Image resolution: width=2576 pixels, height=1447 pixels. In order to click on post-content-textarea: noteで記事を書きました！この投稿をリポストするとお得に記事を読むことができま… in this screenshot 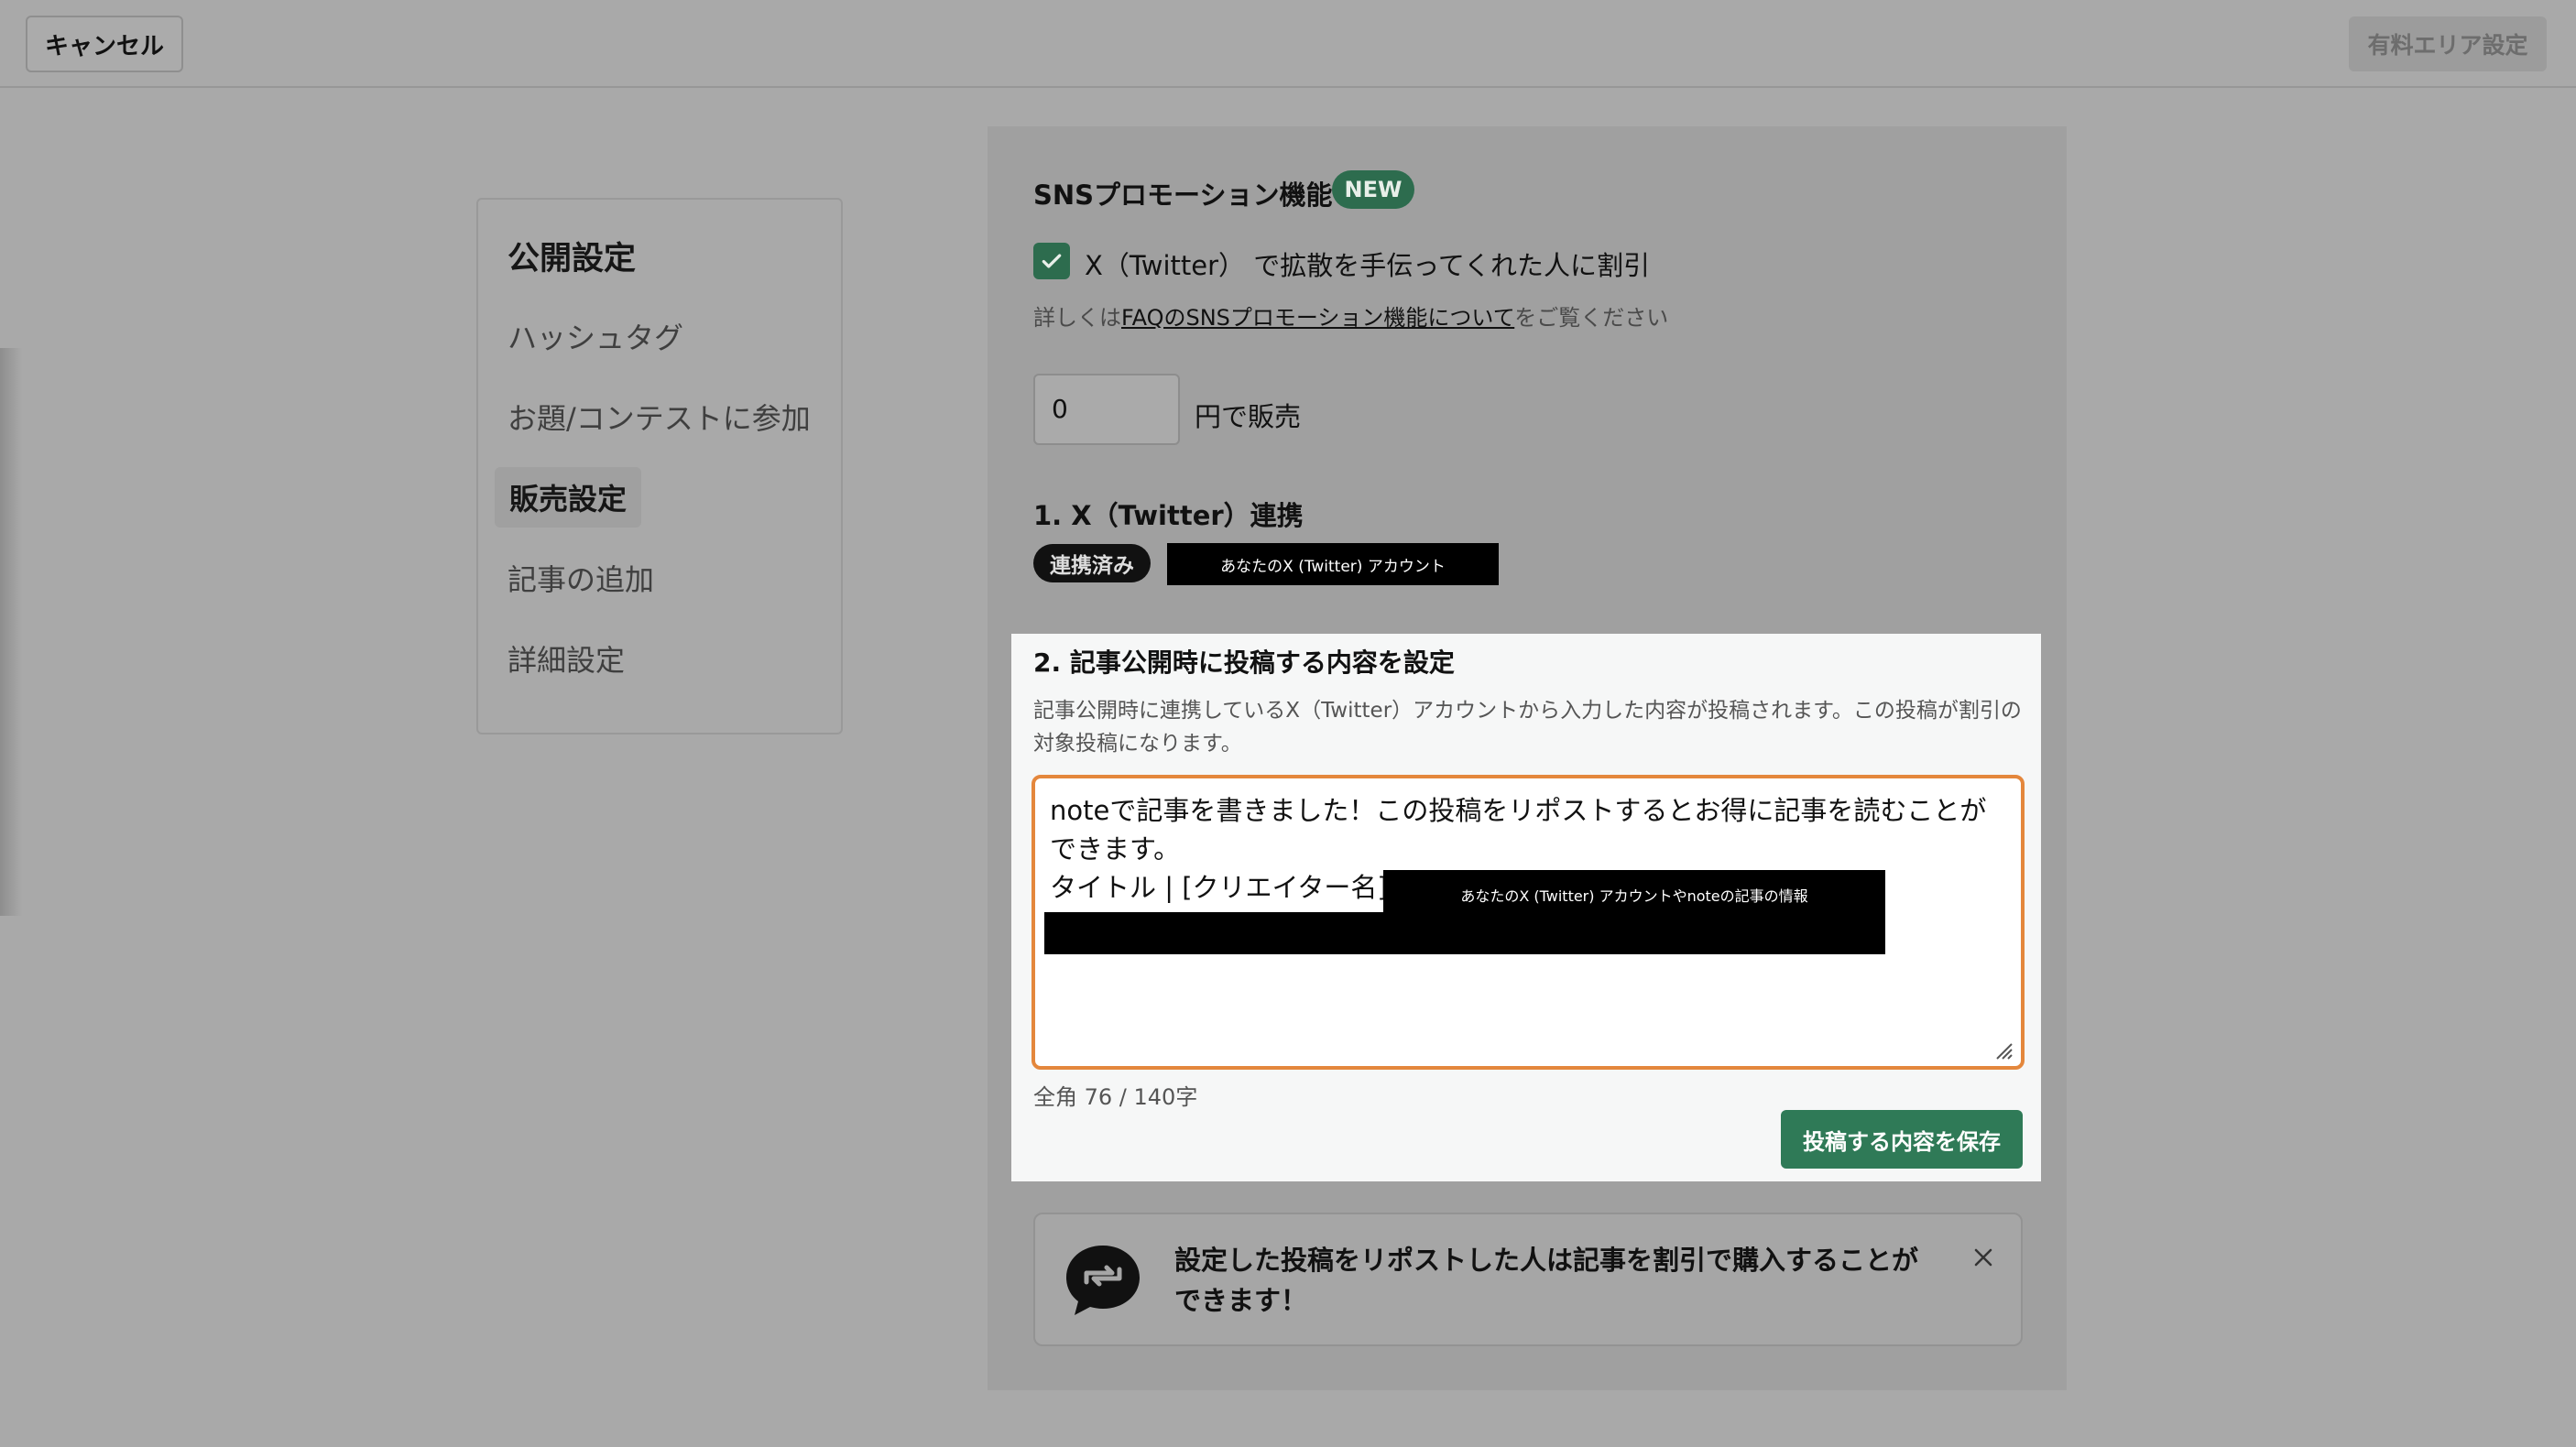, I will do `click(1528, 922)`.